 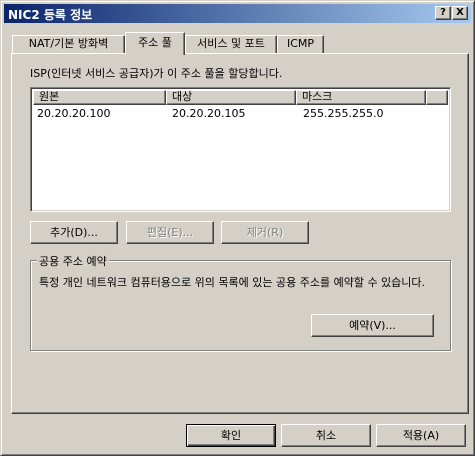 What do you see at coordinates (50, 15) in the screenshot?
I see `window-title: NIC2 등록 정보` at bounding box center [50, 15].